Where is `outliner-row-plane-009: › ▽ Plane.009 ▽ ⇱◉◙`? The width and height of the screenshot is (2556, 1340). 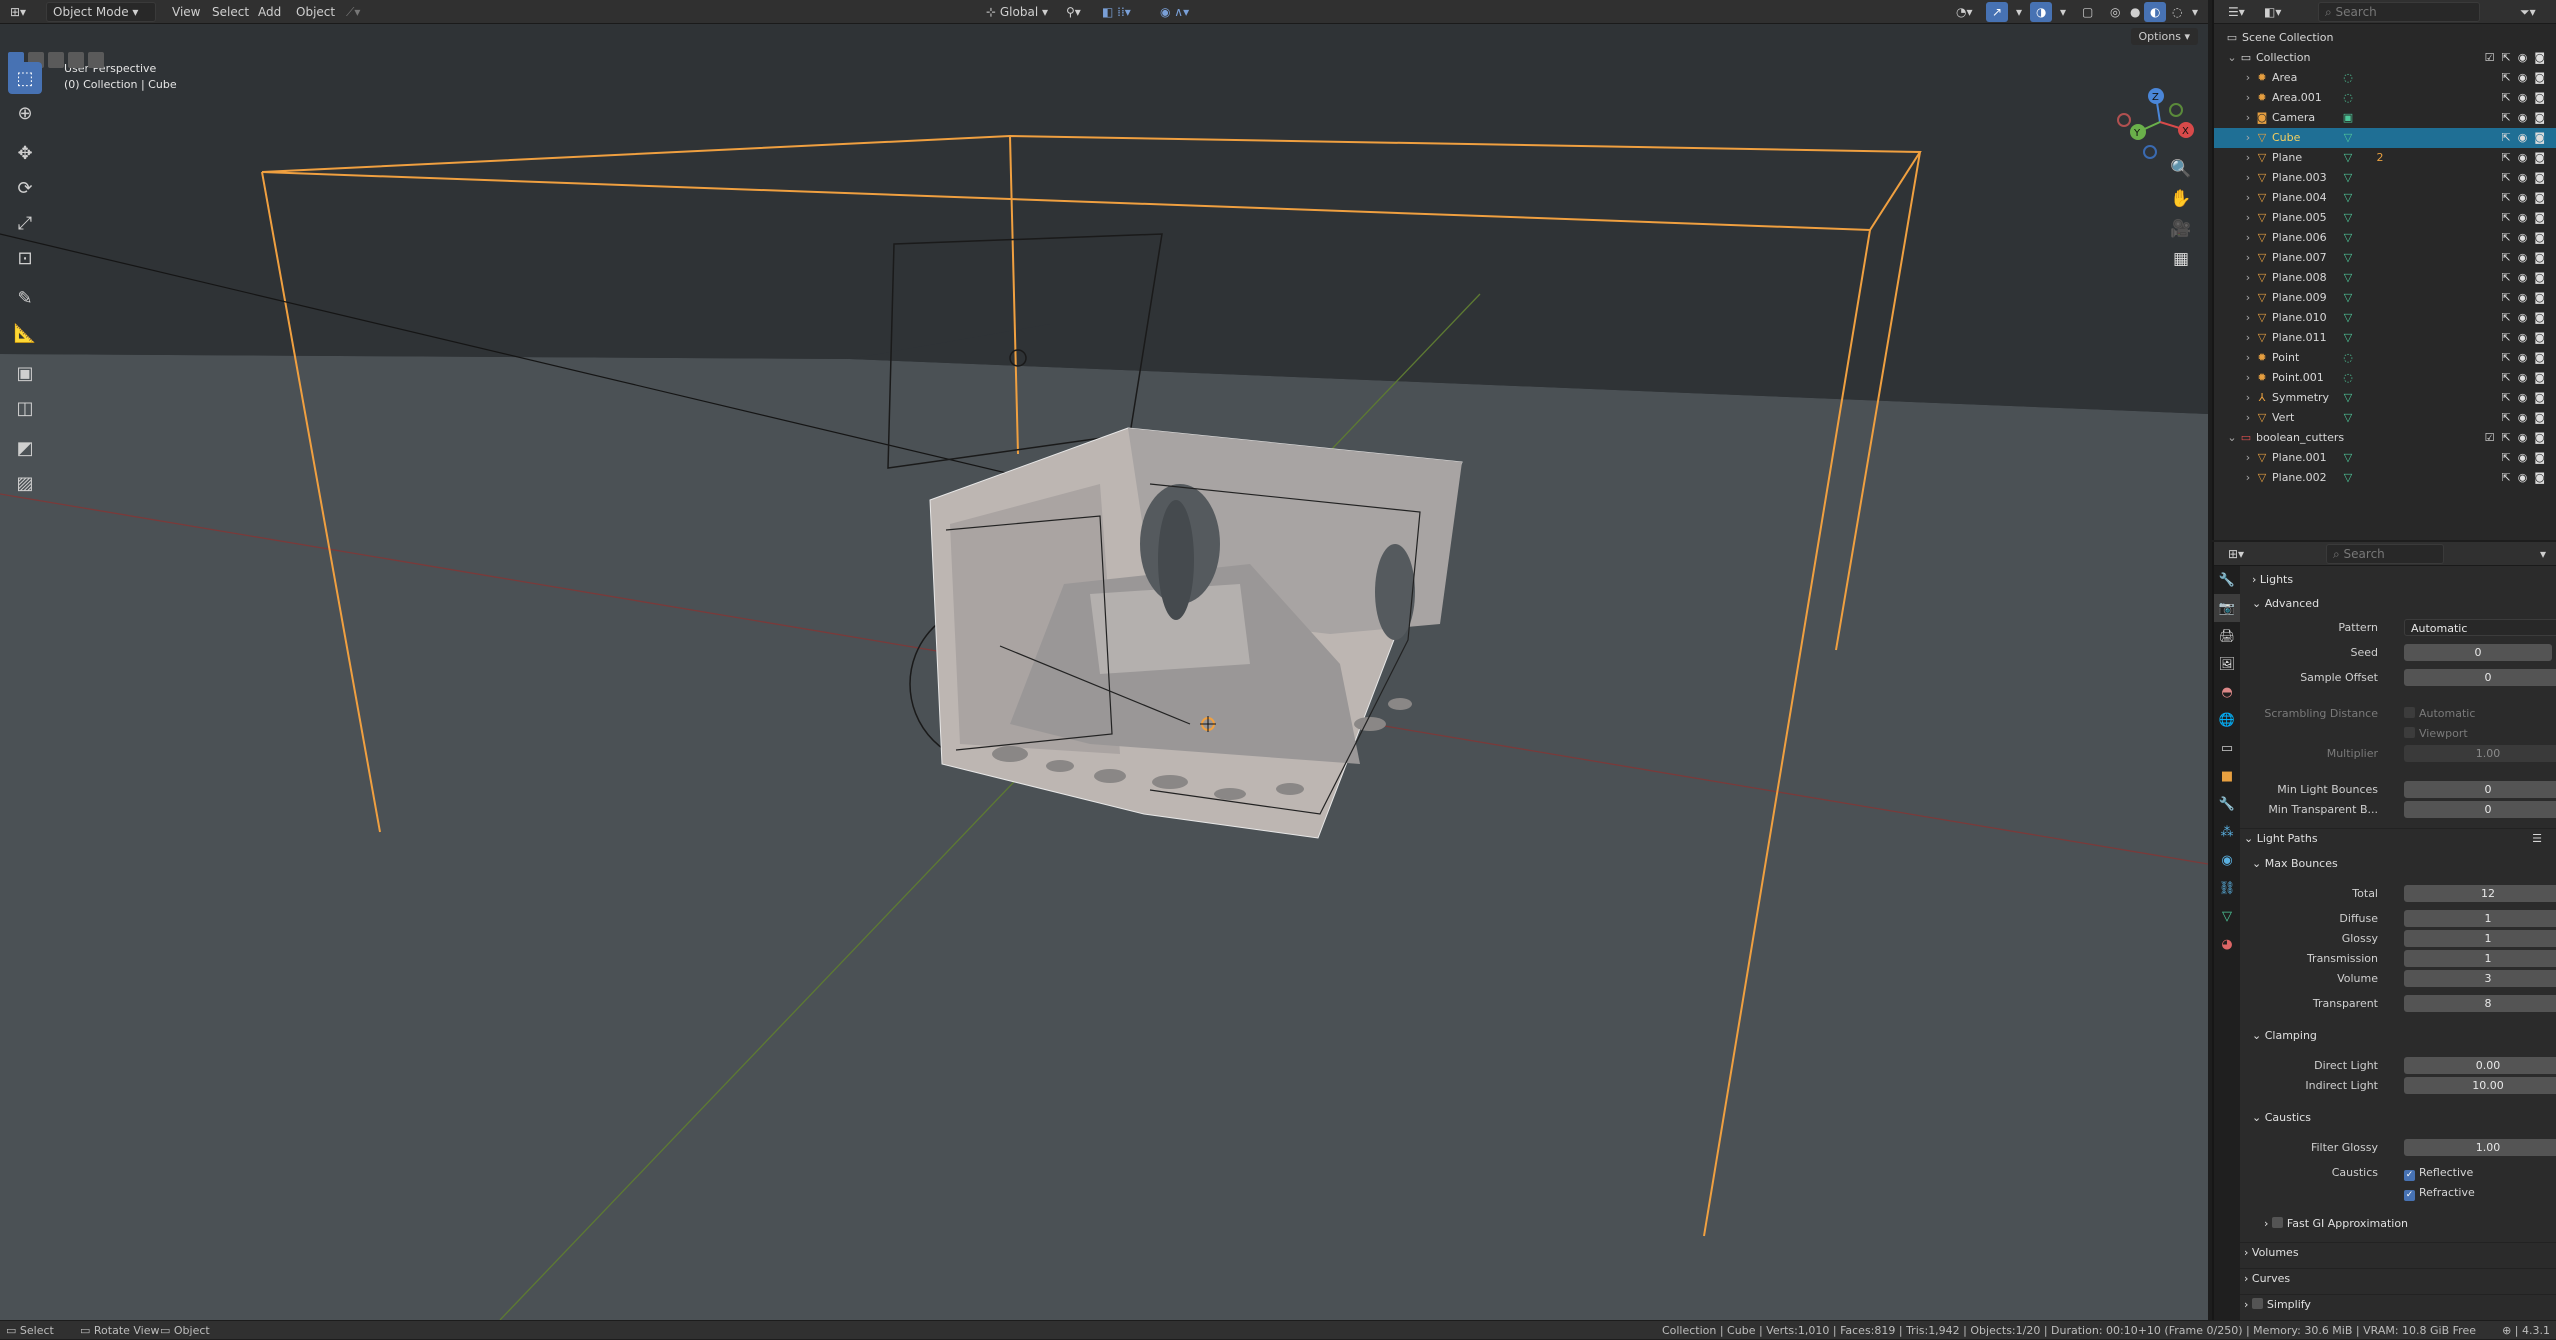
outliner-row-plane-009: › ▽ Plane.009 ▽ ⇱◉◙ is located at coordinates (2385, 298).